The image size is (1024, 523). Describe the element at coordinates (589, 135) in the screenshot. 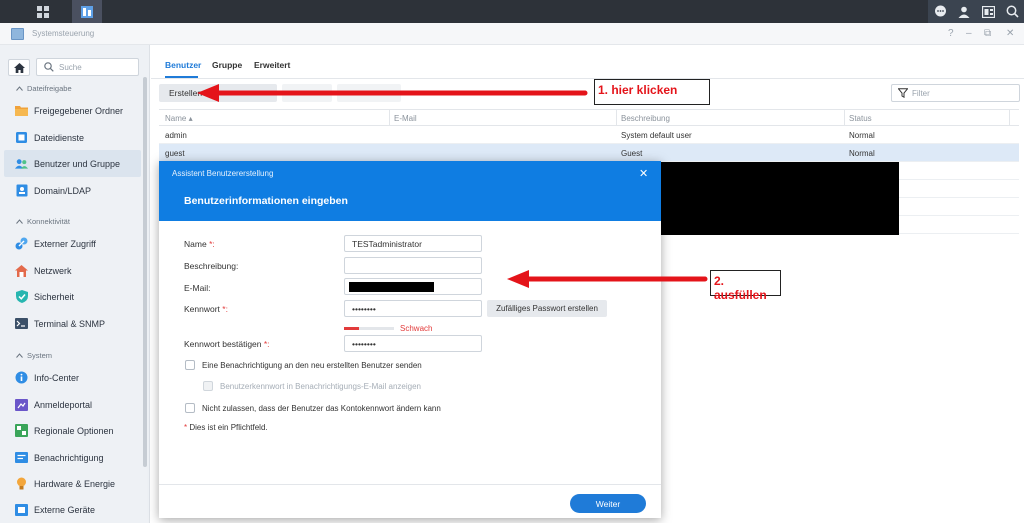

I see `table-row: admin System default user Normal` at that location.